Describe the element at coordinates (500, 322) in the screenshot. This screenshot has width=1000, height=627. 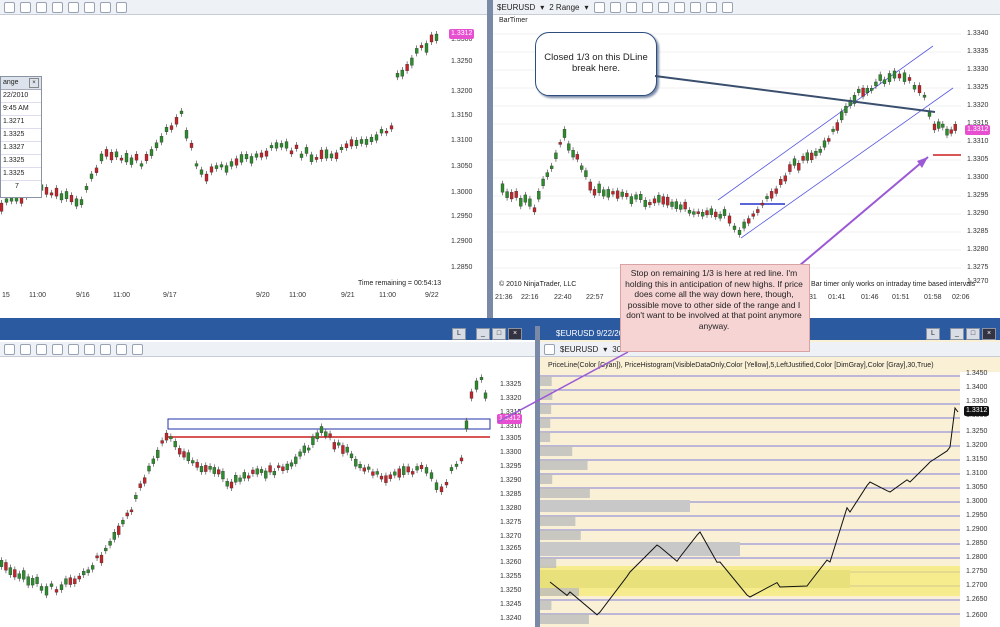
I see `pane-splitter-horizontal` at that location.